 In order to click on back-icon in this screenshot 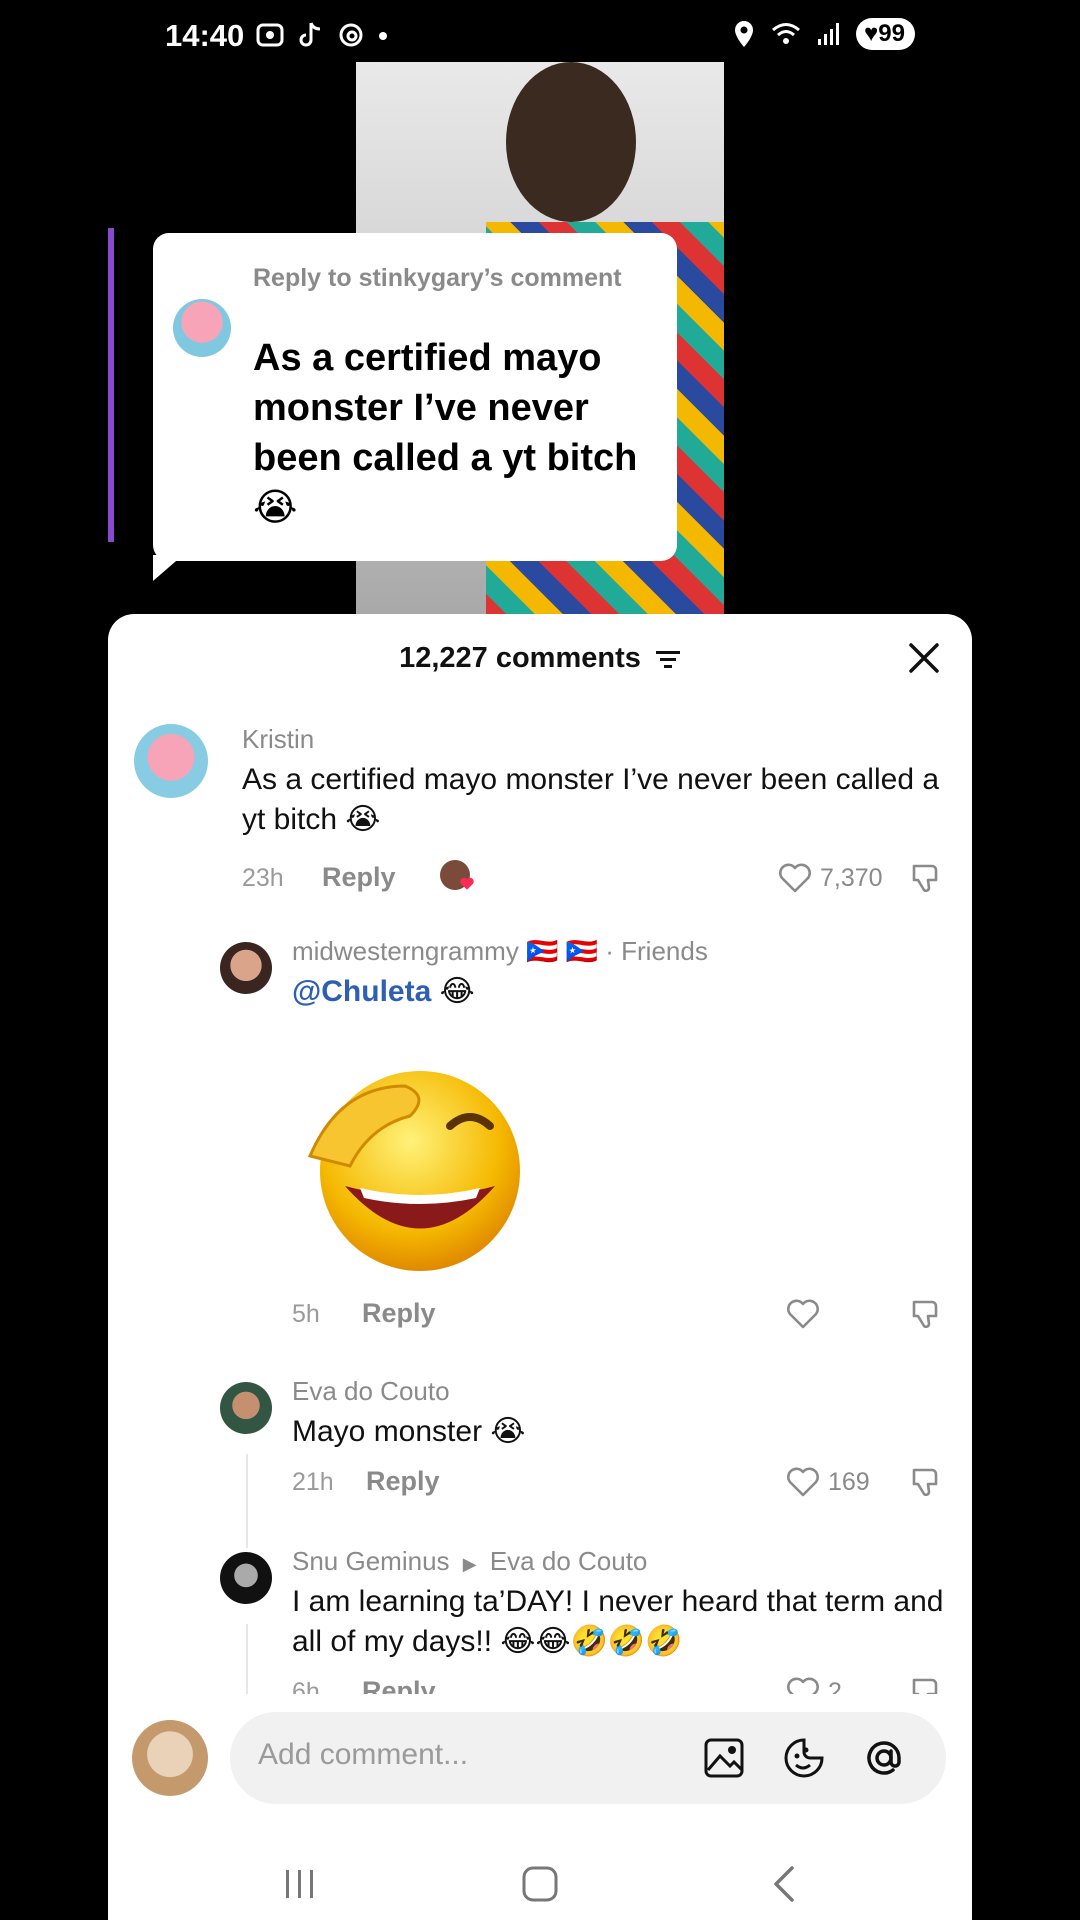, I will do `click(784, 1884)`.